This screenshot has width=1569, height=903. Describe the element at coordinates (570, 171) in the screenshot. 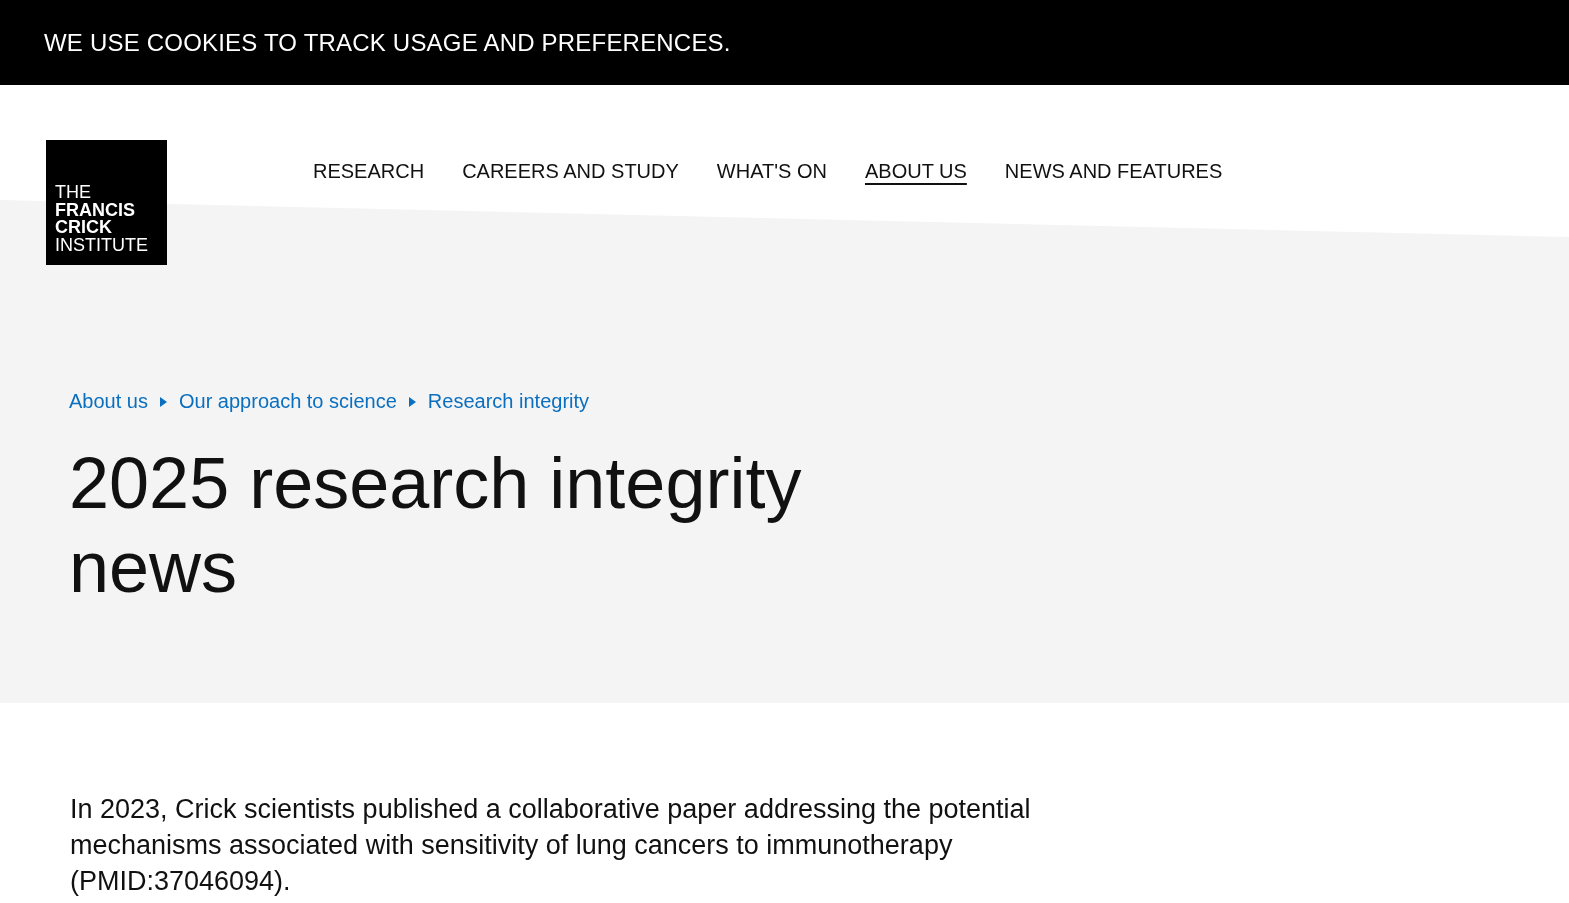

I see `nav-link: CAREERS AND STUDY` at that location.